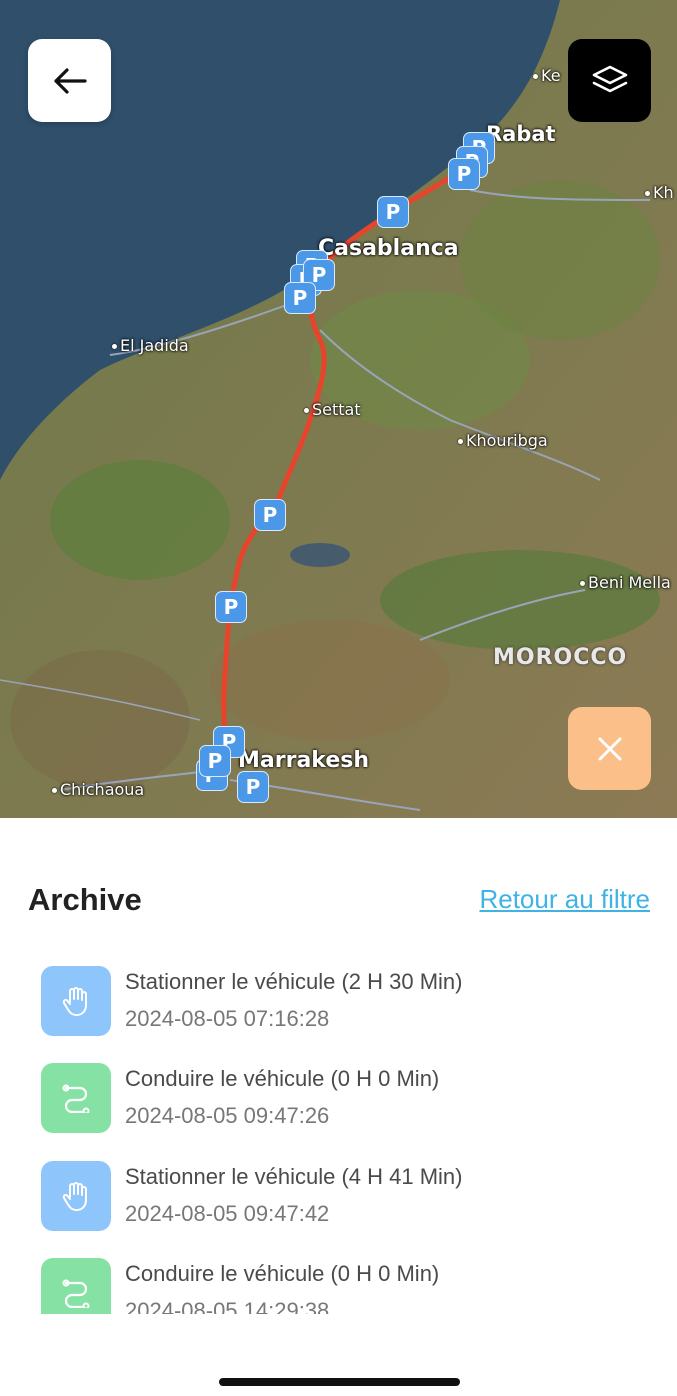  Describe the element at coordinates (521, 134) in the screenshot. I see `city-label-rabat: Rabat` at that location.